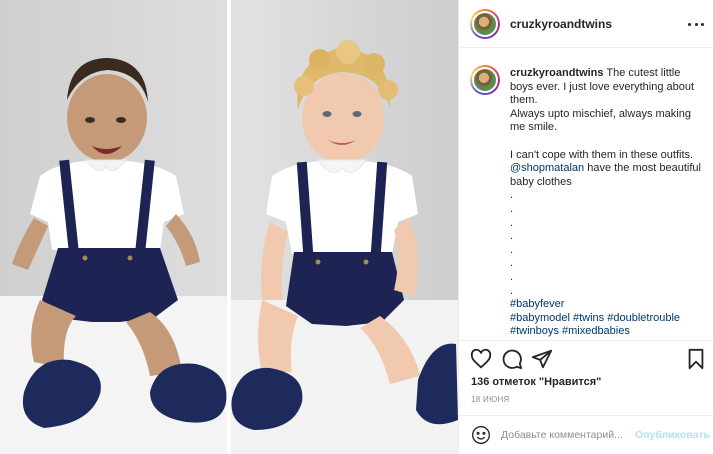  What do you see at coordinates (596, 331) in the screenshot?
I see `hashtag: #mixedbabies` at bounding box center [596, 331].